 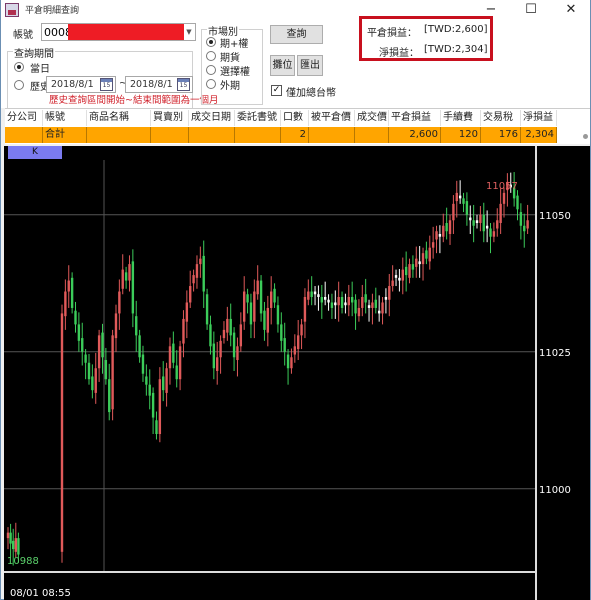 I want to click on market-group: 市場別 期+權 期貨 選擇權 外期, so click(x=232, y=64).